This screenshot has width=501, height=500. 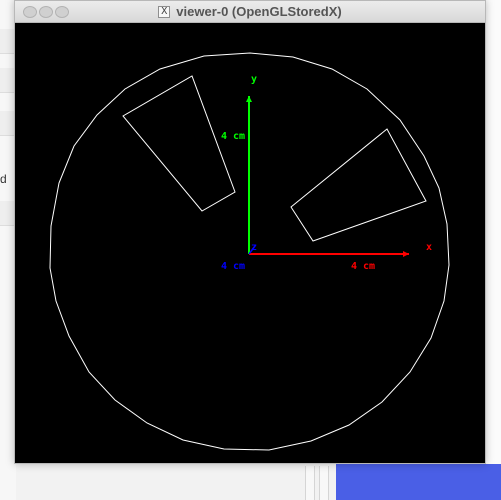 I want to click on window-title: viewer-0 (OpenGLStoredX), so click(x=259, y=11).